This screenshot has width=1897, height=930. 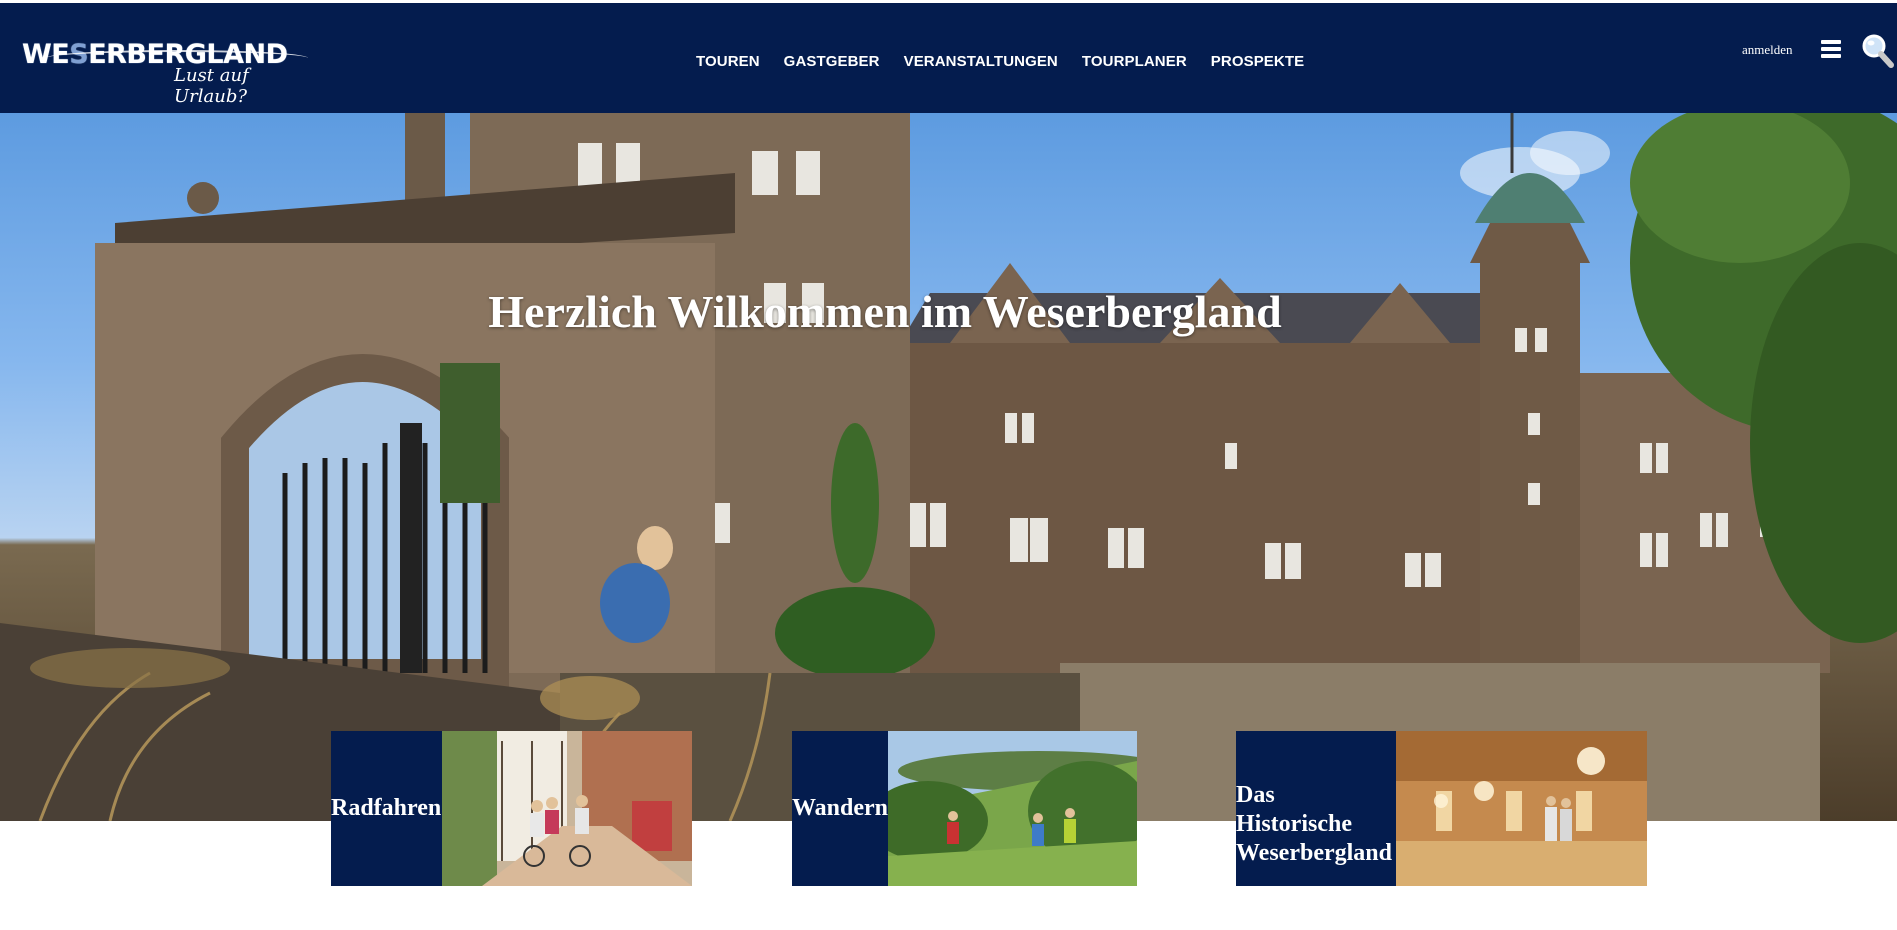 What do you see at coordinates (1134, 61) in the screenshot?
I see `nav-item-tourplaner: TOURPLANER` at bounding box center [1134, 61].